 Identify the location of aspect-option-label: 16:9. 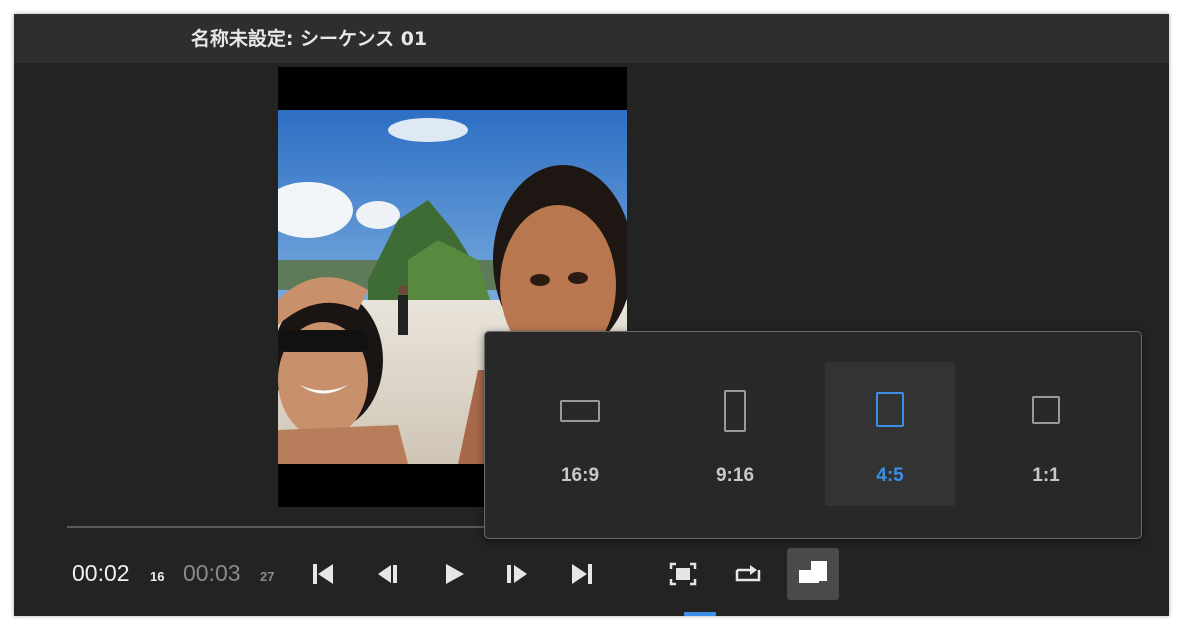
(580, 475).